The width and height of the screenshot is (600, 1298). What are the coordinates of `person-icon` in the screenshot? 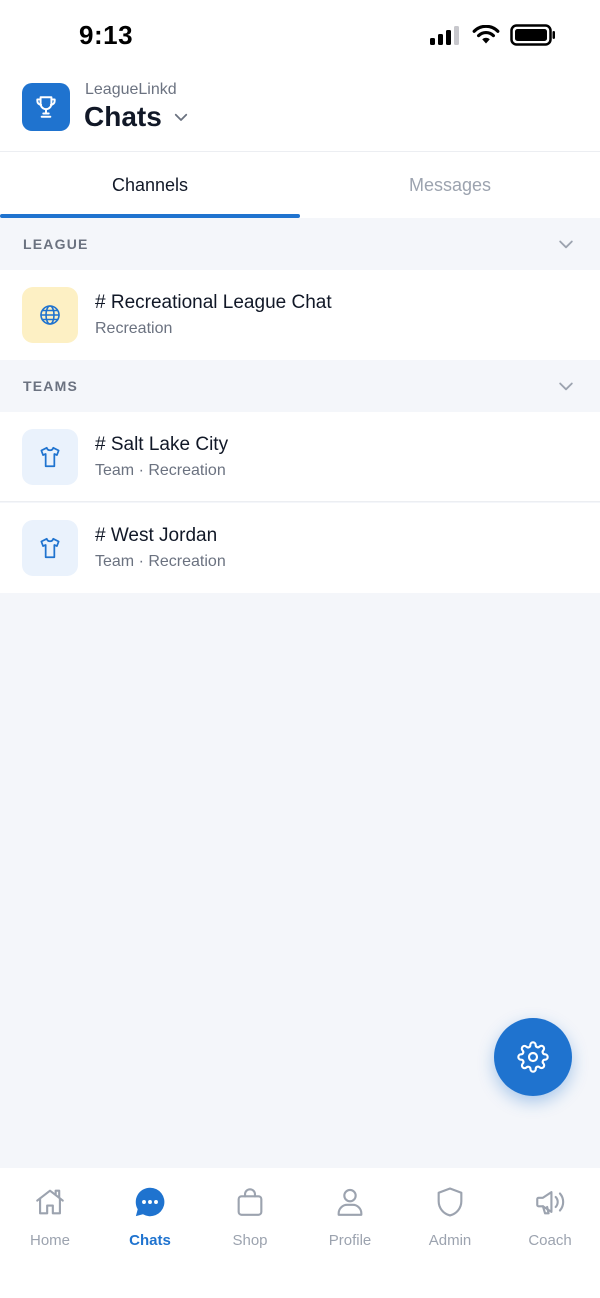 It's located at (350, 1202).